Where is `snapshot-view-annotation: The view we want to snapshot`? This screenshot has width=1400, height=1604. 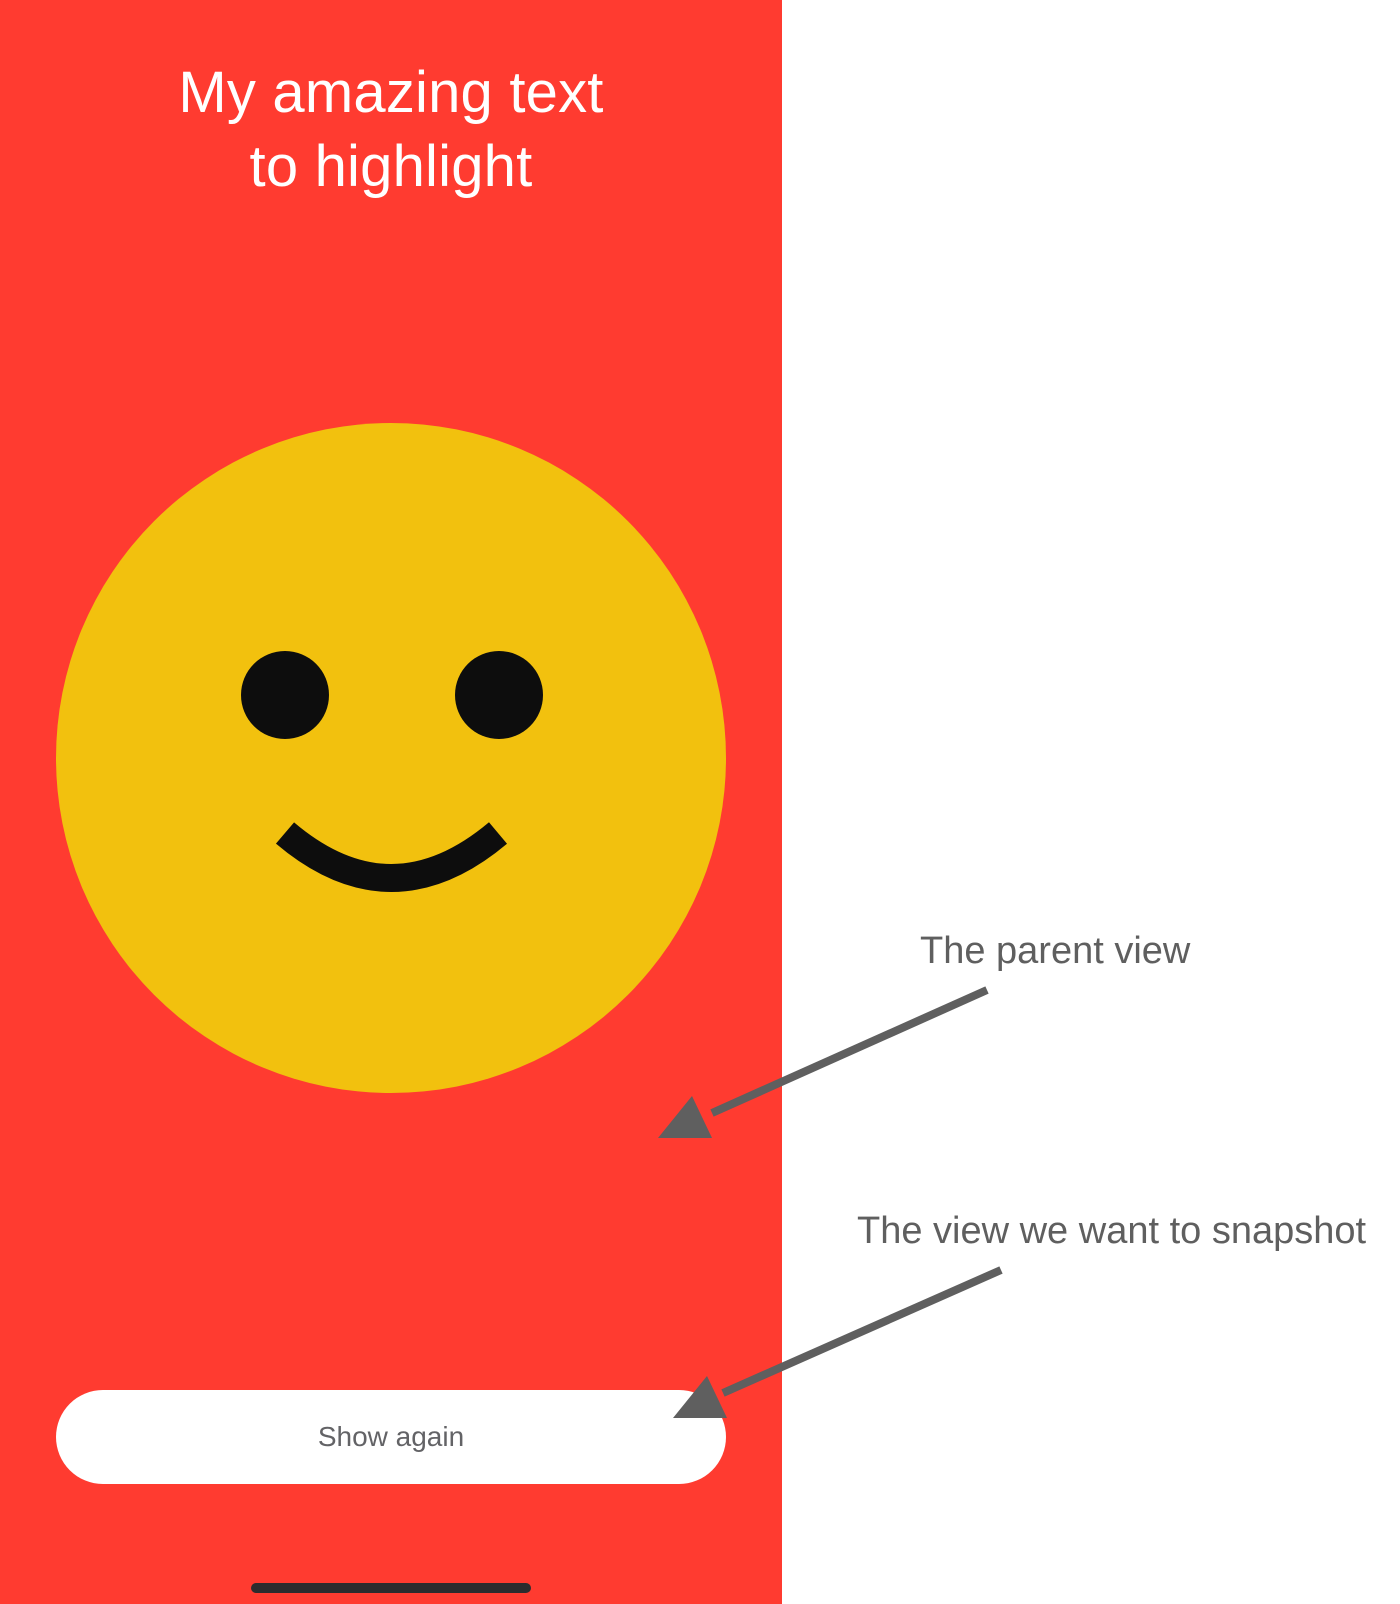 snapshot-view-annotation: The view we want to snapshot is located at coordinates (1112, 1231).